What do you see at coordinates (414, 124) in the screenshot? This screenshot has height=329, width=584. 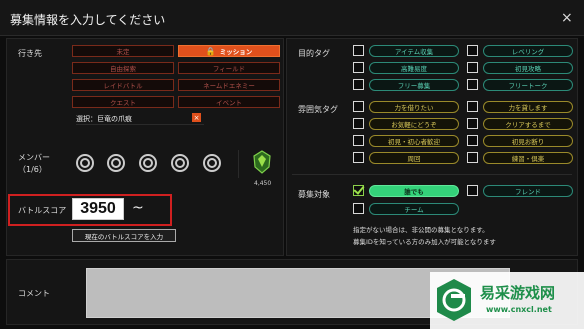 I see `mood-tag-casual: お気軽にどうぞ` at bounding box center [414, 124].